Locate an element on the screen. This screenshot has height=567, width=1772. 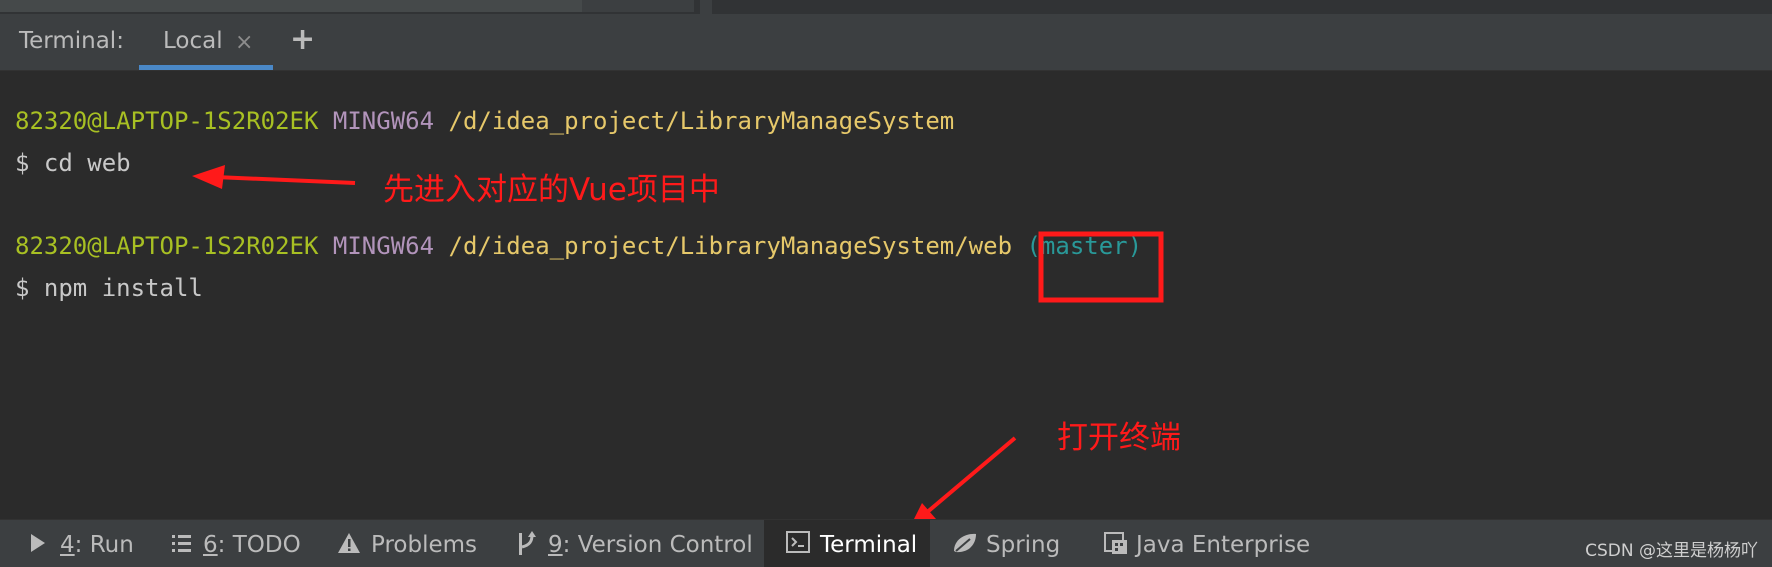
editor-top-strip is located at coordinates (886, 7).